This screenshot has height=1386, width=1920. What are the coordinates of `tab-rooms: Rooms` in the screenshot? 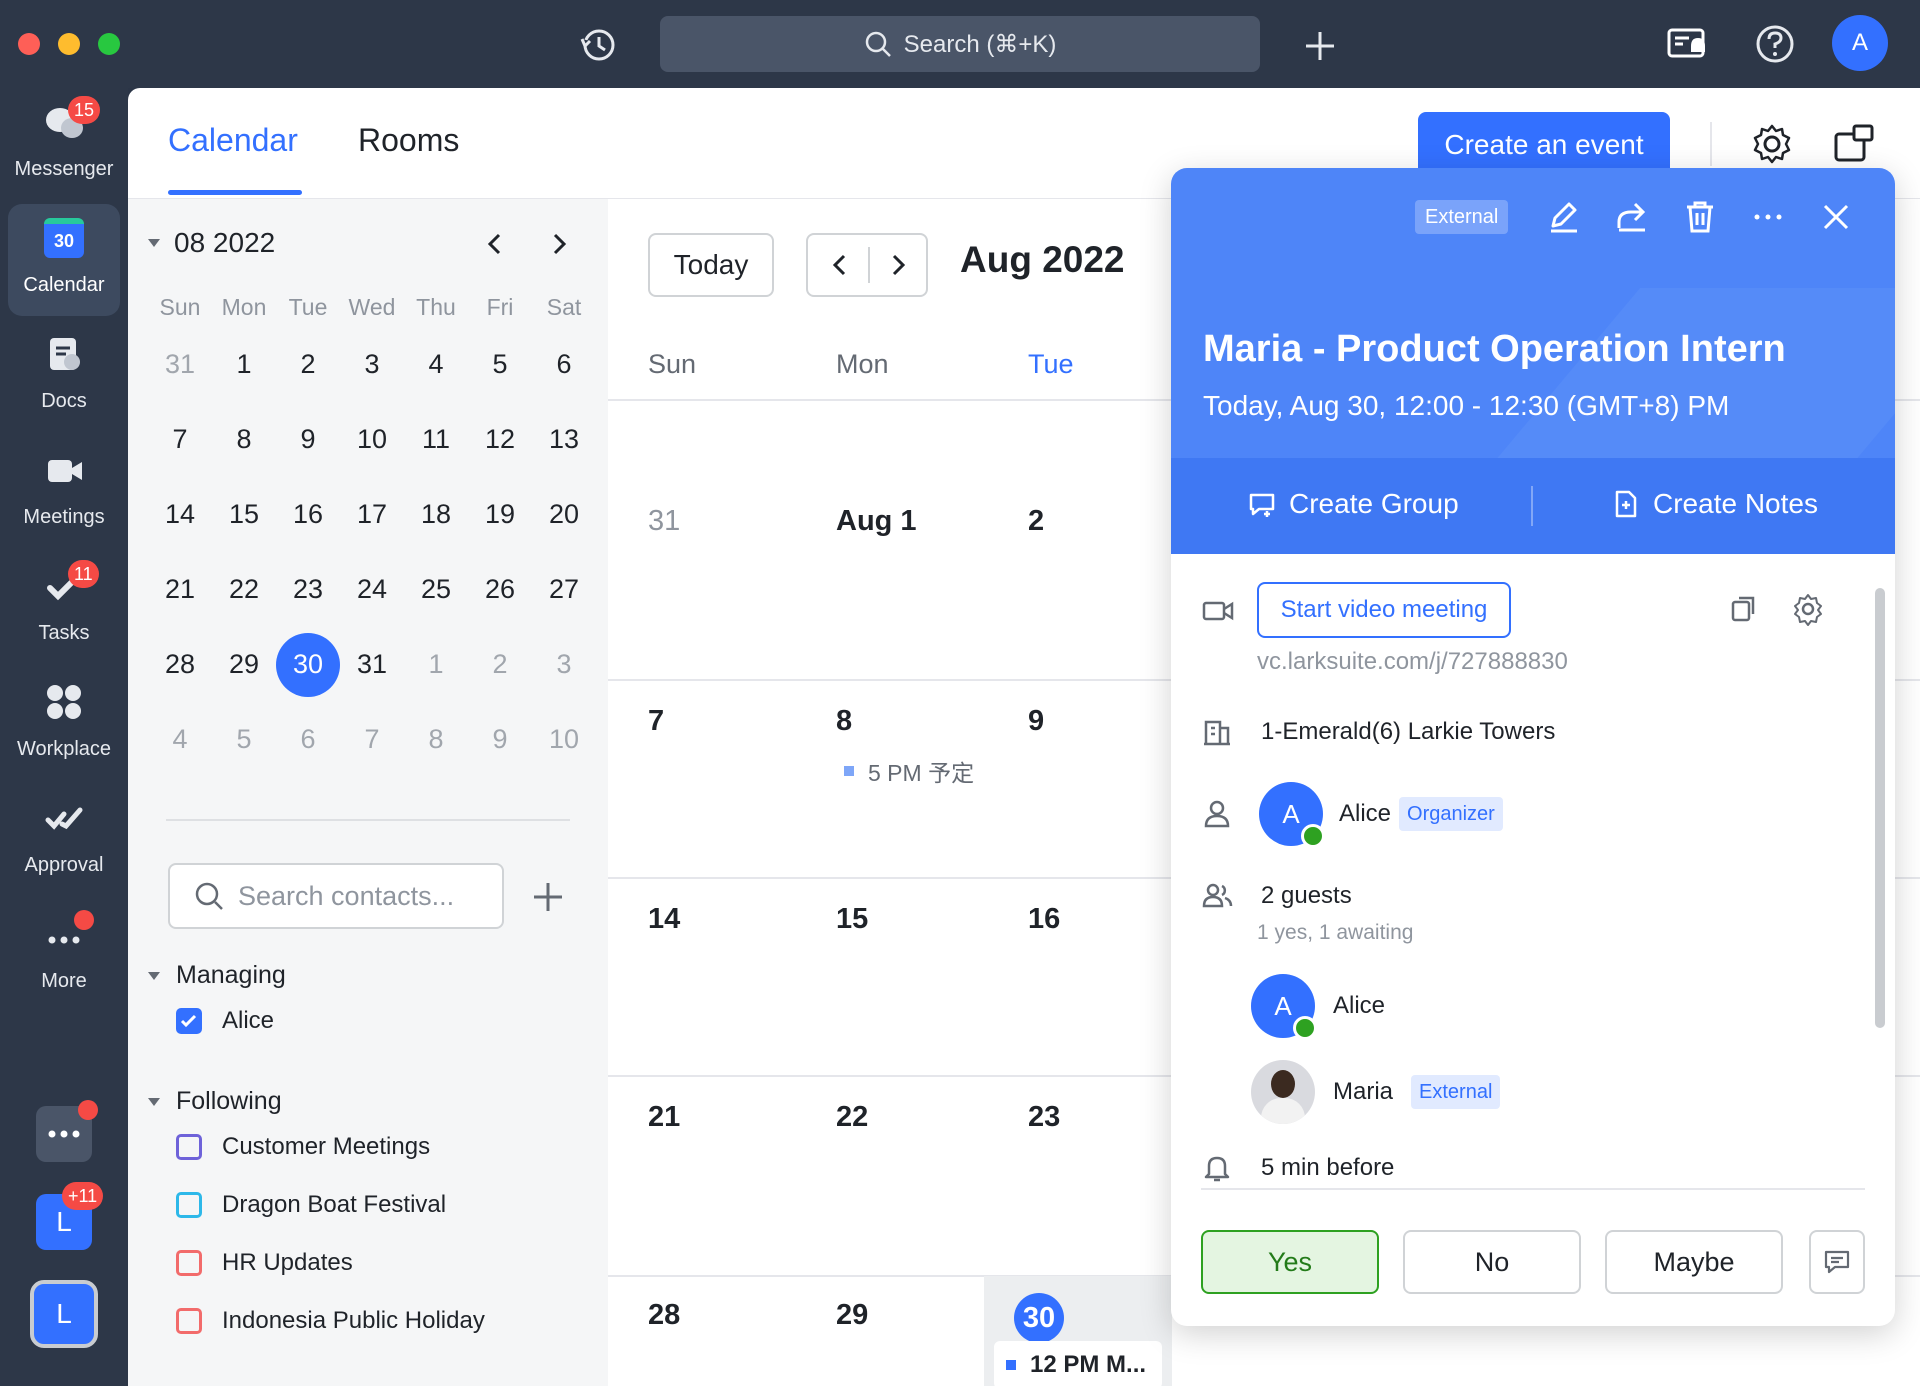 It's located at (408, 140).